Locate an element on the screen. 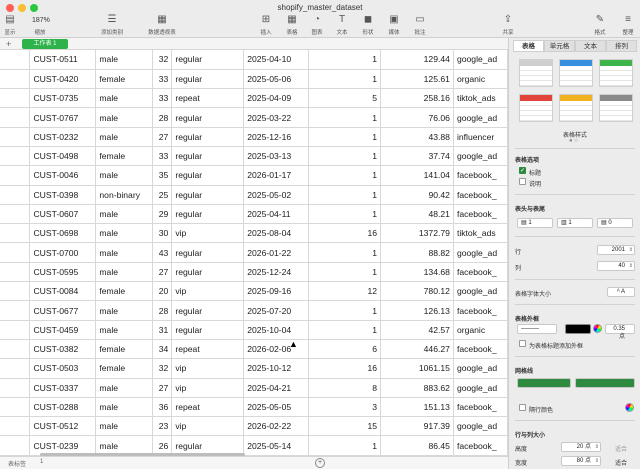 The image size is (640, 469). table-cell: non-binary is located at coordinates (124, 195).